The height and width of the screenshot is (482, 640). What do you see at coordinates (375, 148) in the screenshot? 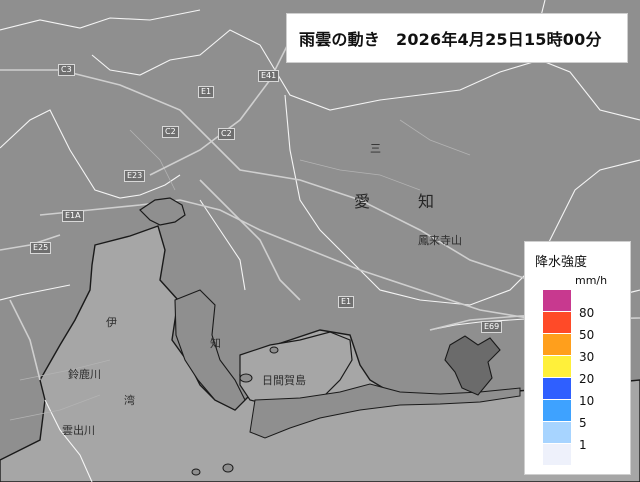
I see `map-label-mikawa: 三` at bounding box center [375, 148].